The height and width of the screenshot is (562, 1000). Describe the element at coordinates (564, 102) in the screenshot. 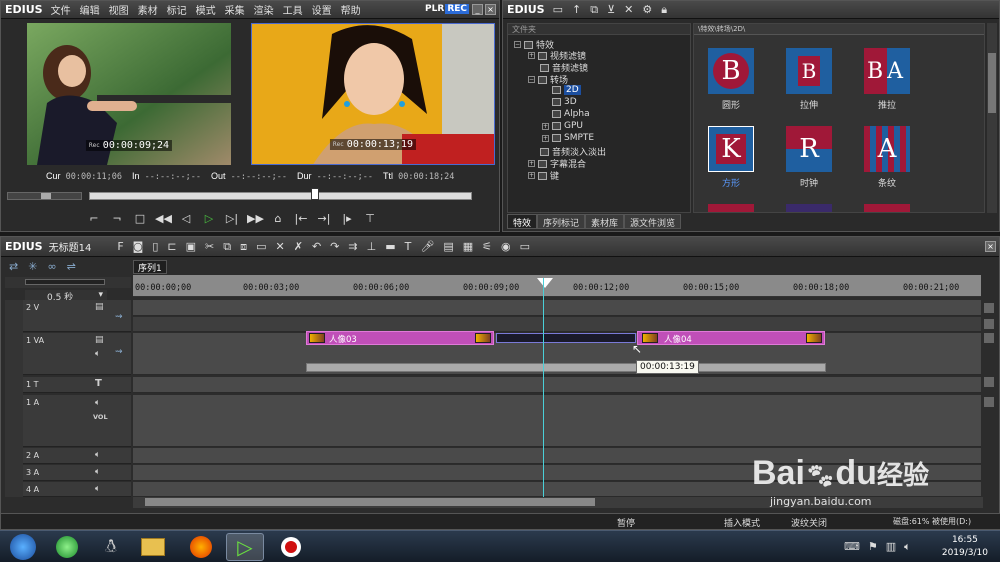

I see `tree-node-3d: 3D` at that location.